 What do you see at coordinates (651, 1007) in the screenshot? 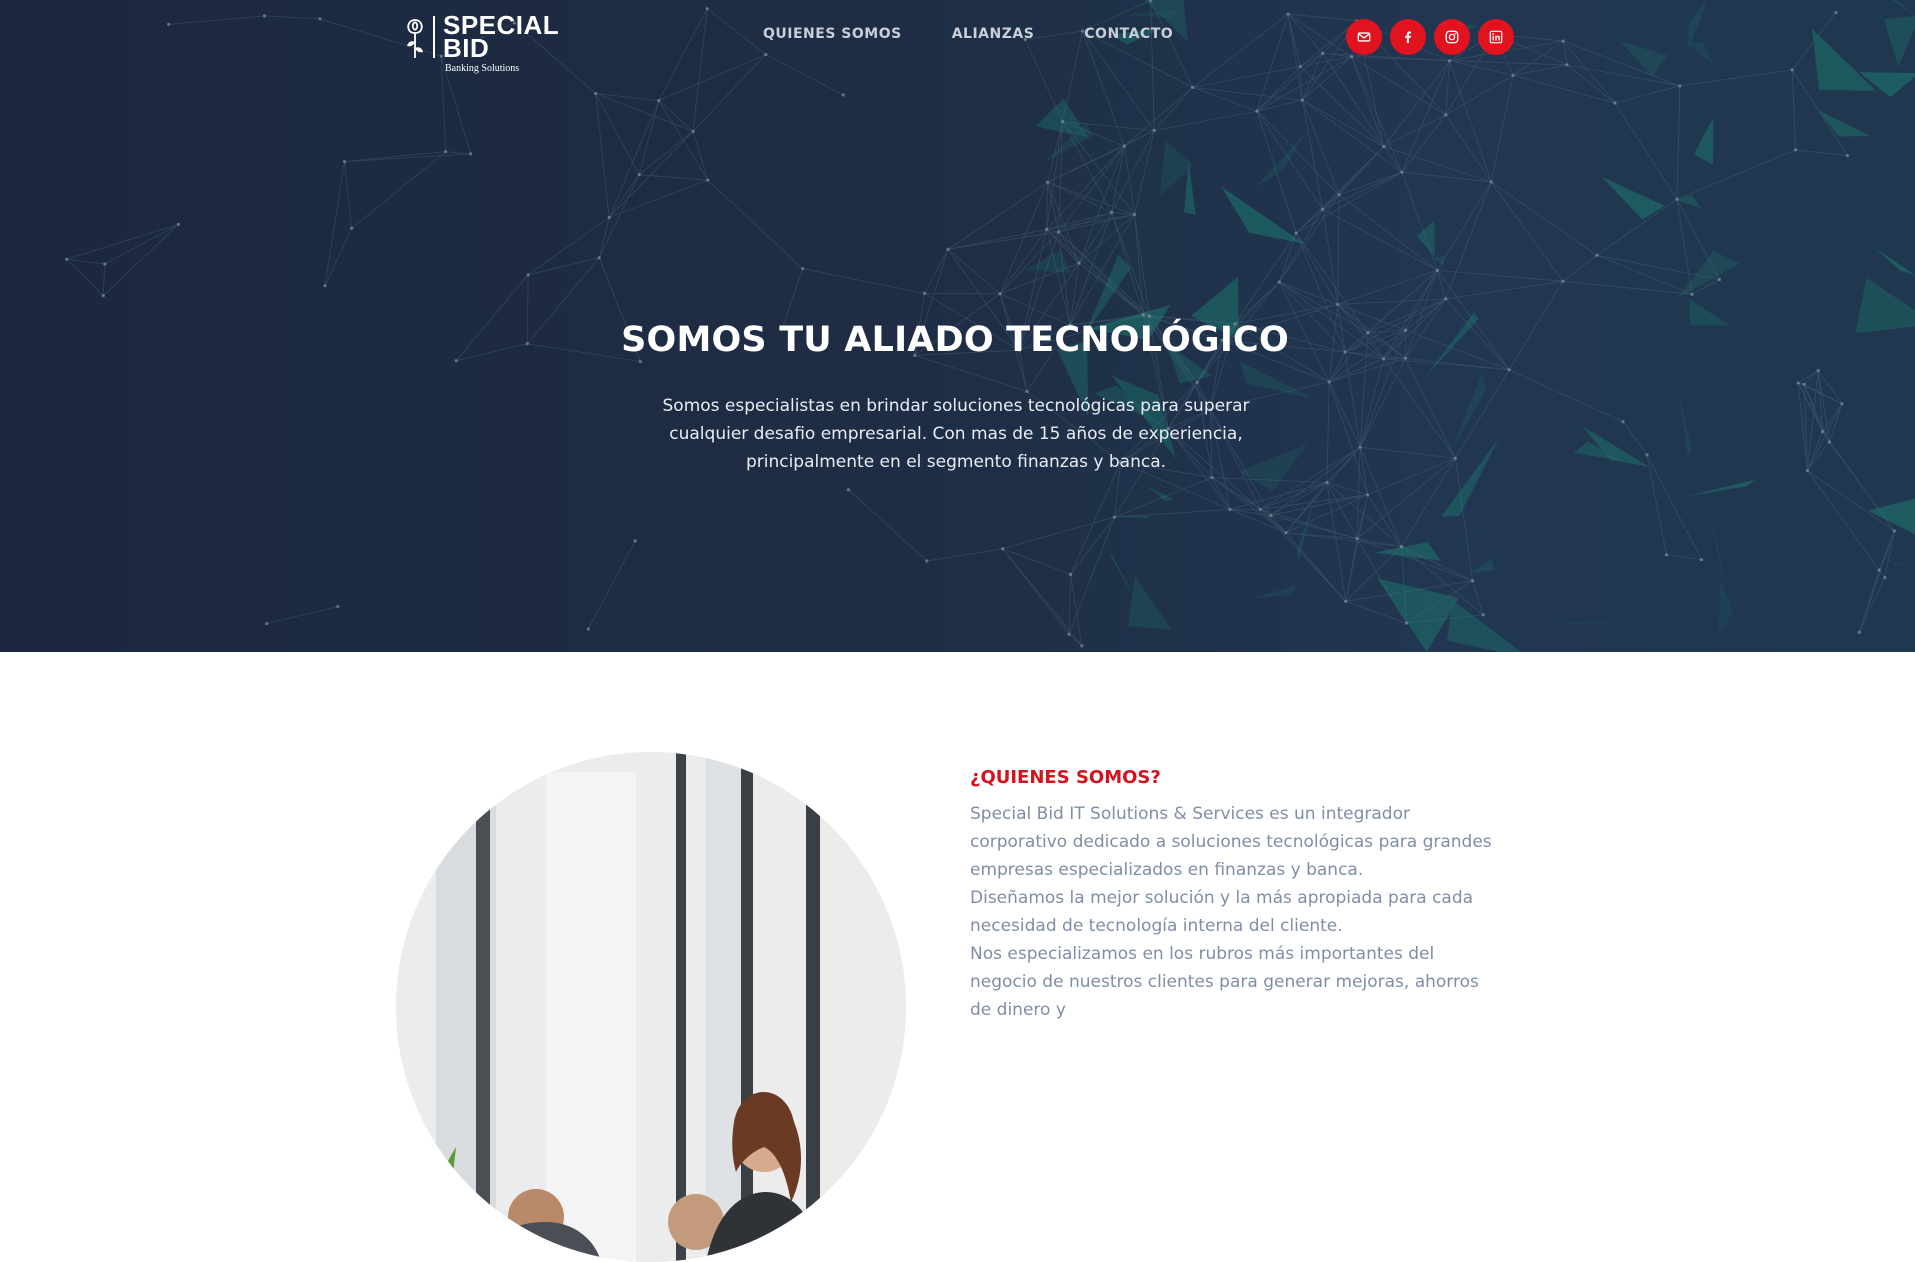
I see `team-photo` at bounding box center [651, 1007].